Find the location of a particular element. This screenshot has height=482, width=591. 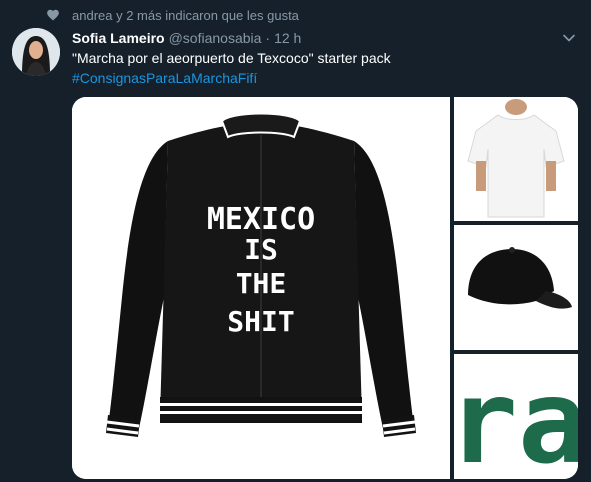

jacket-text-line-1: MEXICO is located at coordinates (261, 219).